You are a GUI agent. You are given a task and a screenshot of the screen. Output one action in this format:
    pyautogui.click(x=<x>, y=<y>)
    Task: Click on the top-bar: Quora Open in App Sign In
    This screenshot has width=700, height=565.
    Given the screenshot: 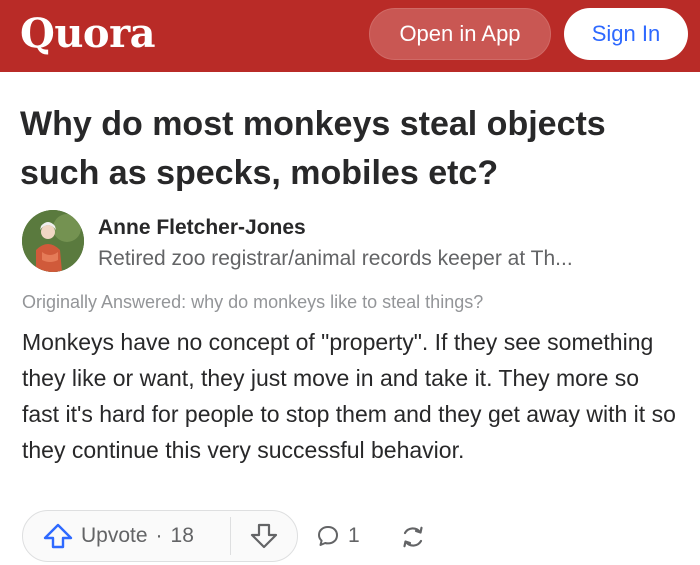 What is the action you would take?
    pyautogui.click(x=350, y=36)
    